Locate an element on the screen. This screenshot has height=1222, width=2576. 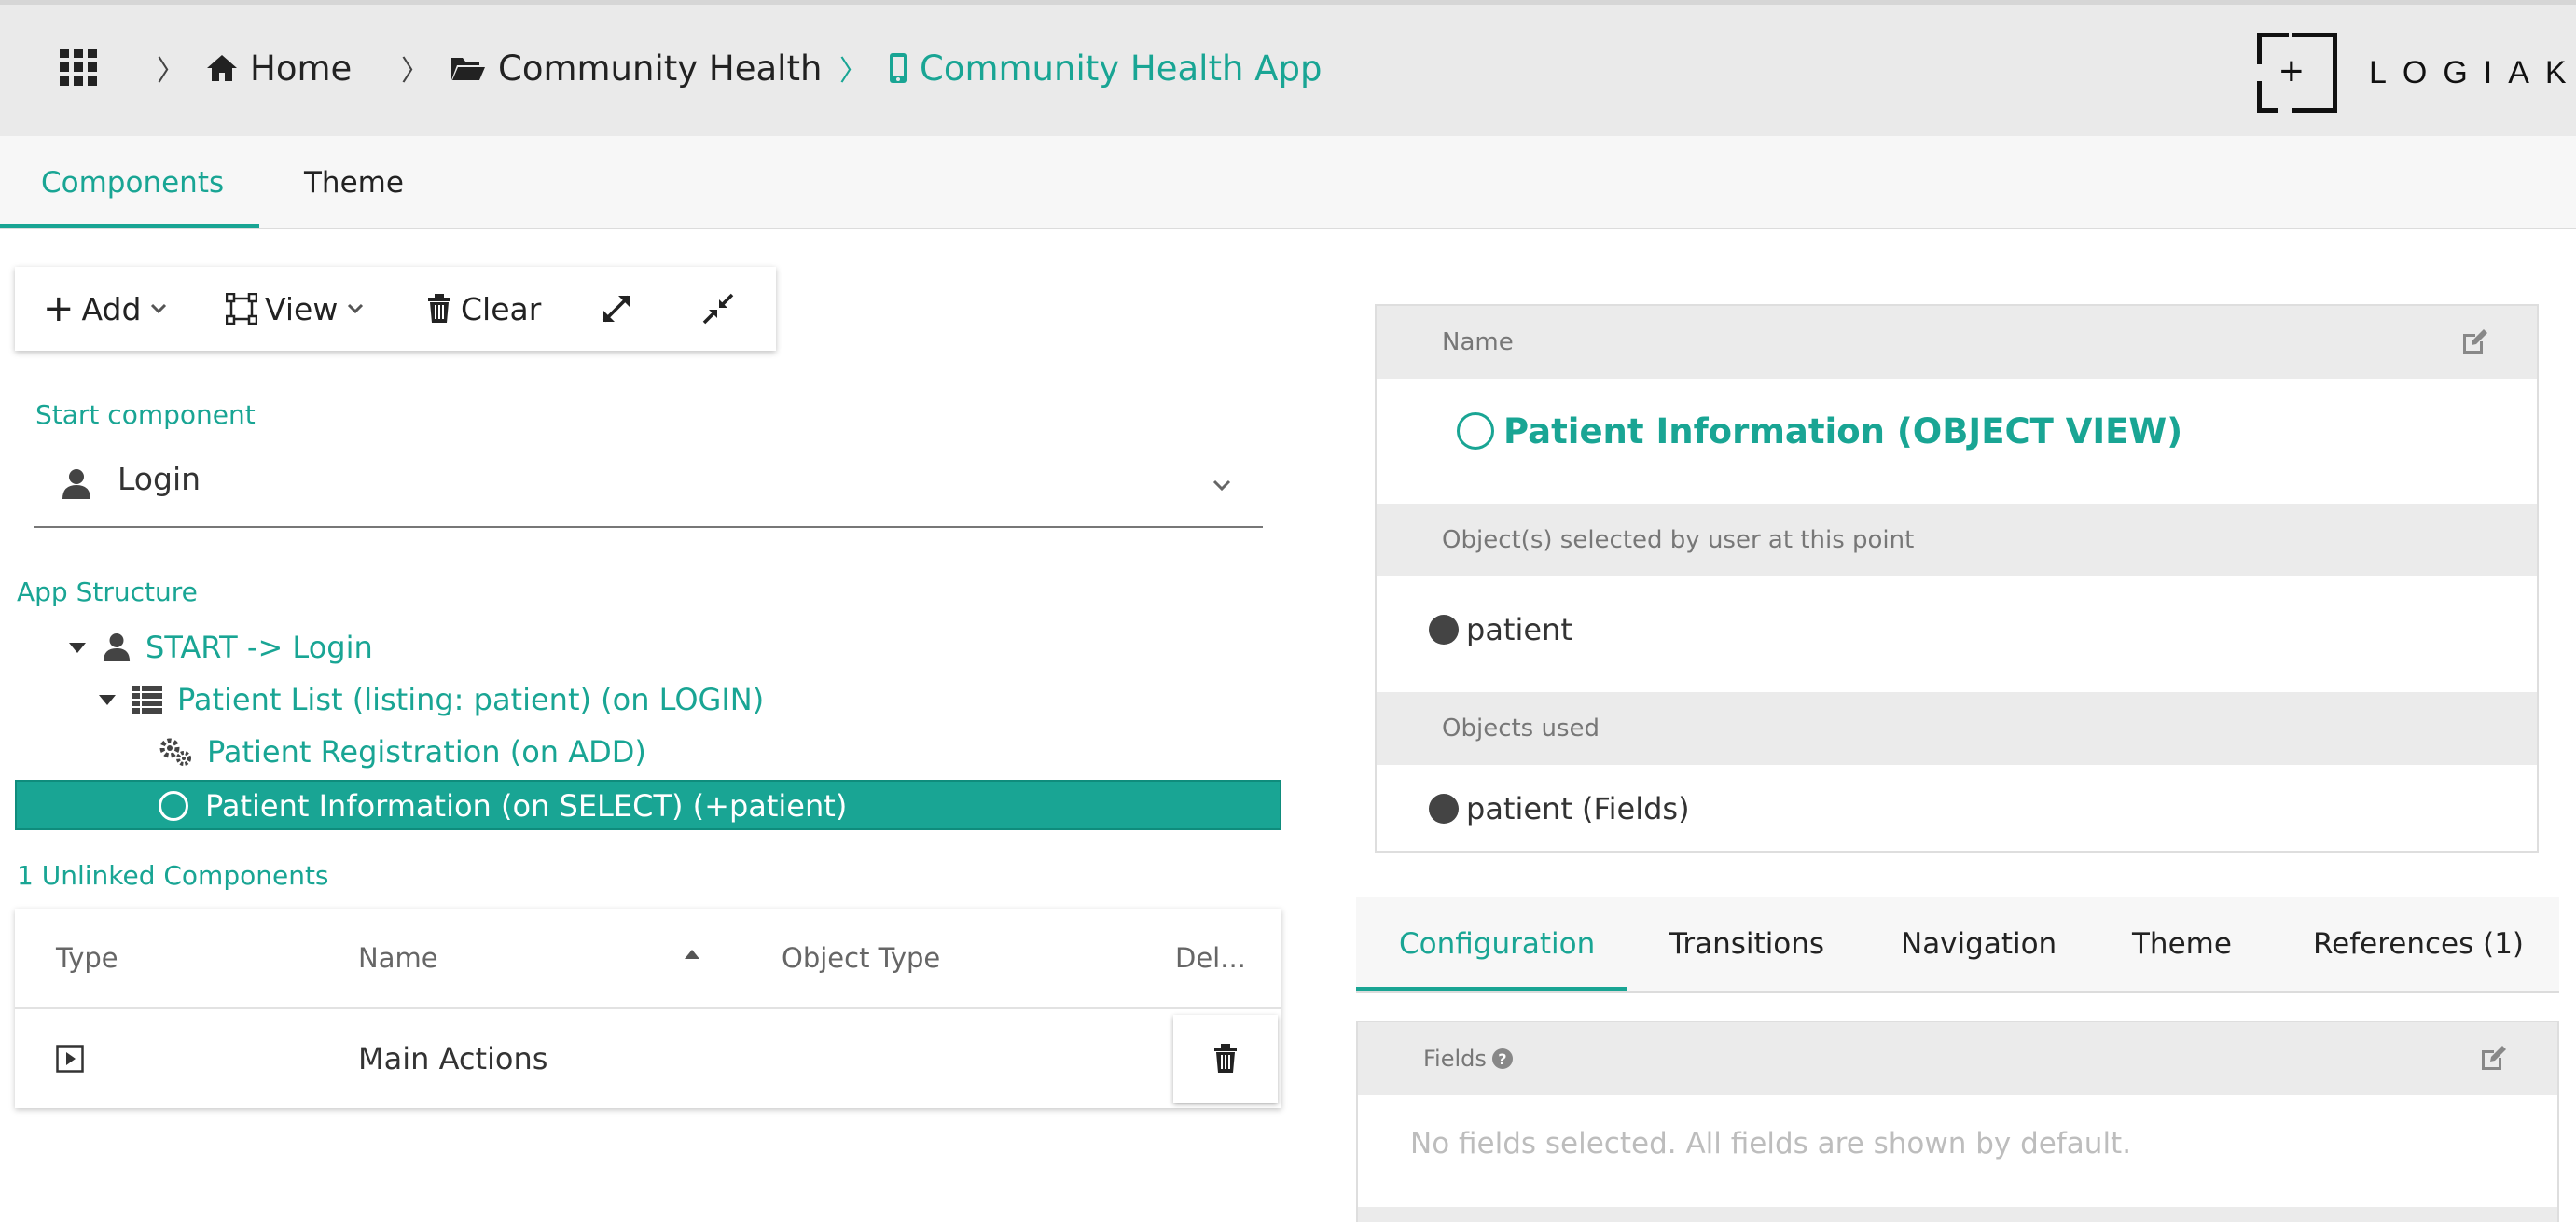
expand-arrows-icon is located at coordinates (616, 309).